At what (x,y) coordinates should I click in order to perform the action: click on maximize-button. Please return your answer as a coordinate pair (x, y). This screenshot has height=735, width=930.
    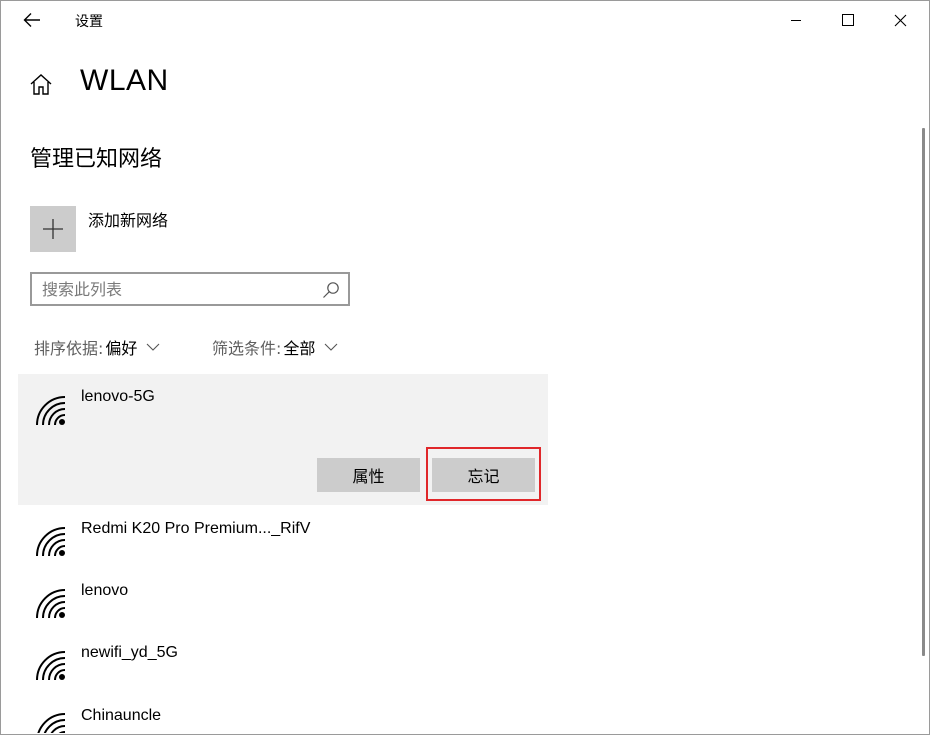
    Looking at the image, I should click on (848, 20).